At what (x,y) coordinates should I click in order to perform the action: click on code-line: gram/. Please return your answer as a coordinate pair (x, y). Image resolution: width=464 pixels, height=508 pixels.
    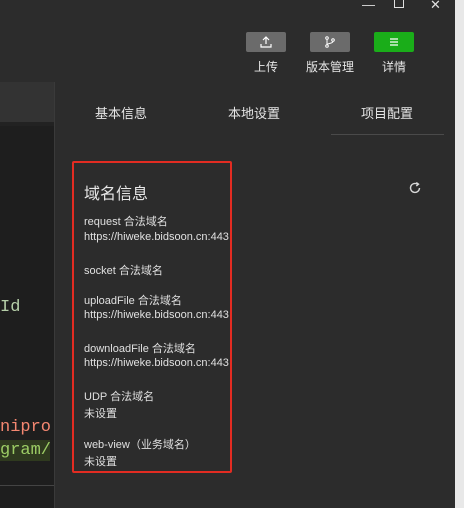
    Looking at the image, I should click on (26, 450).